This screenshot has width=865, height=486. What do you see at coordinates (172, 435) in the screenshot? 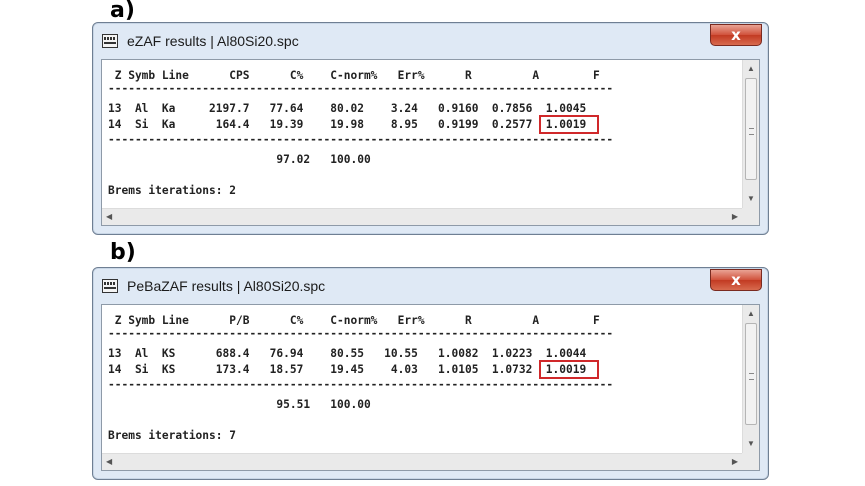
I see `brems-iterations: Brems iterations: 7` at bounding box center [172, 435].